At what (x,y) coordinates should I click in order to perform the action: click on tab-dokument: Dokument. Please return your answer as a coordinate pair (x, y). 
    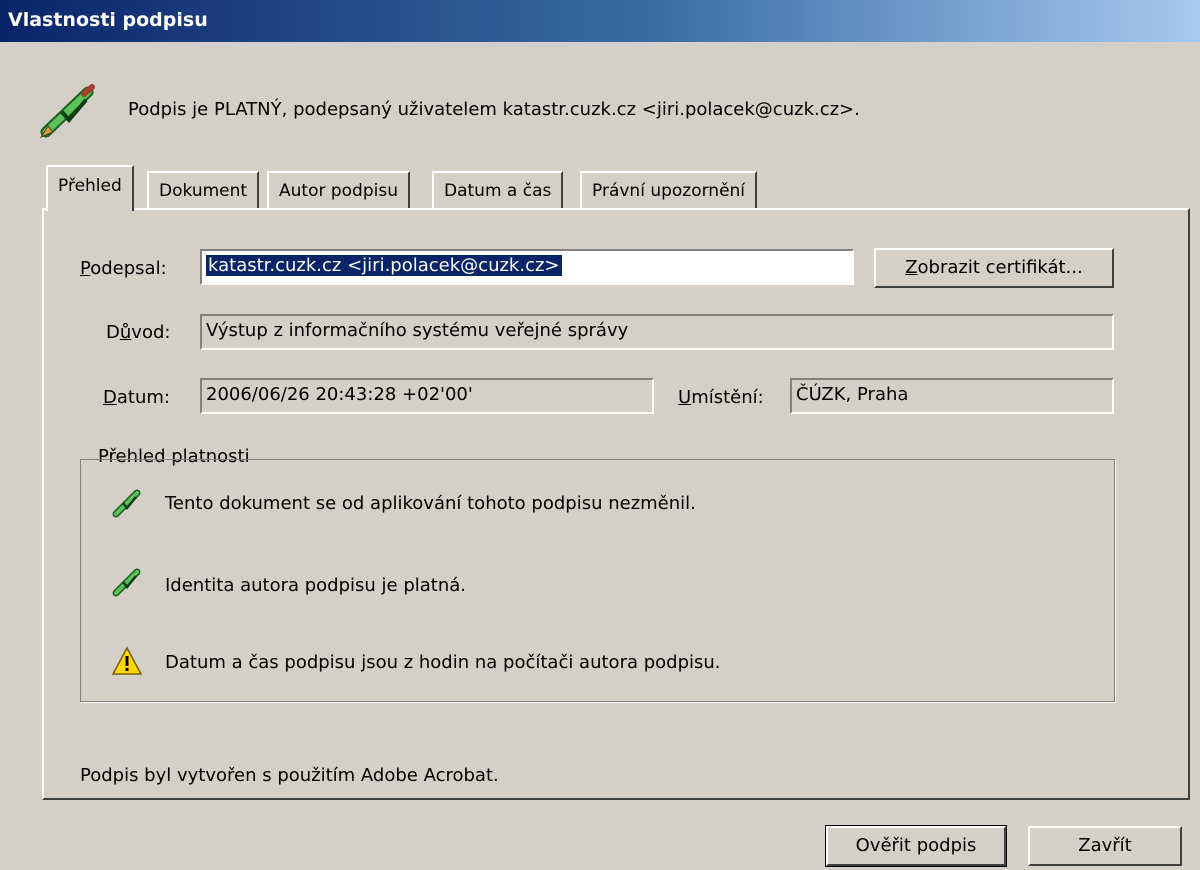
    Looking at the image, I should click on (203, 190).